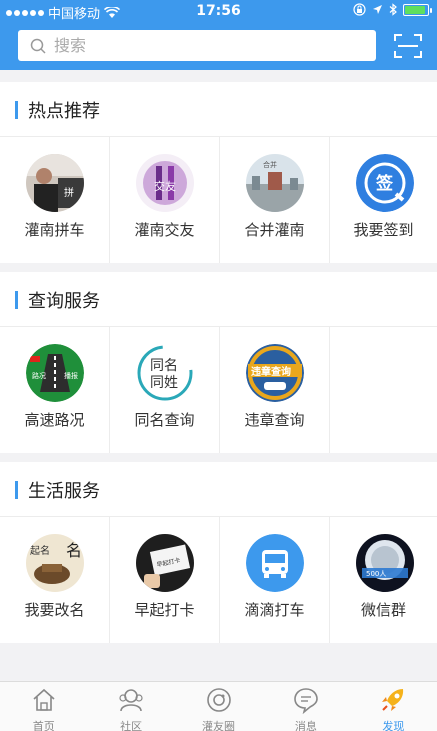  Describe the element at coordinates (131, 725) in the screenshot. I see `tab-label: 社区` at that location.